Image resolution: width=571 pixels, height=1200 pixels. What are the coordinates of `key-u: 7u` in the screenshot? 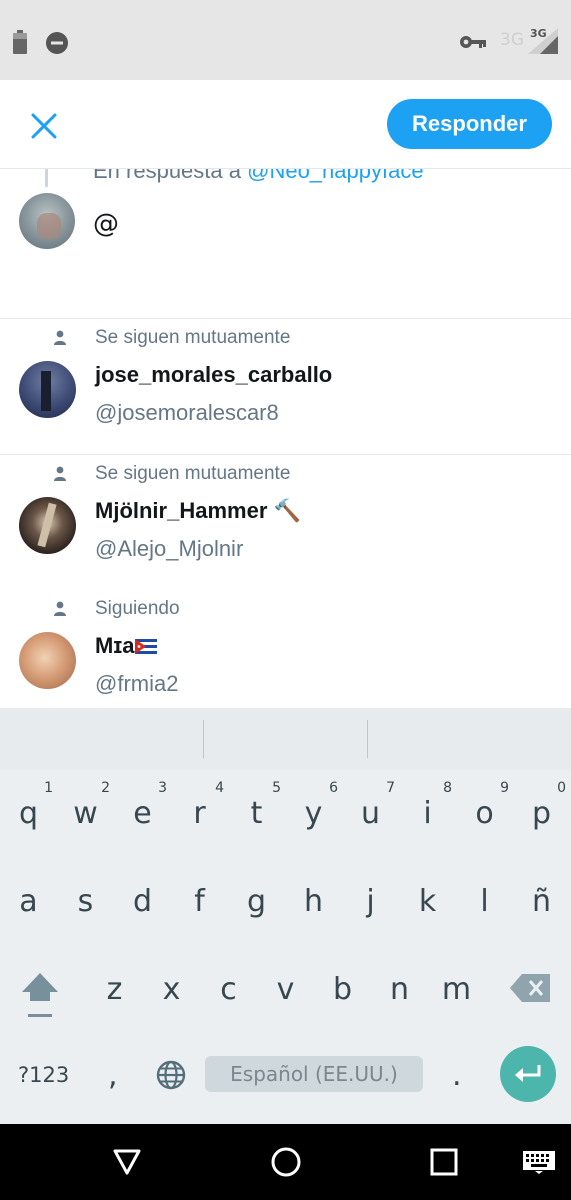 It's located at (370, 813).